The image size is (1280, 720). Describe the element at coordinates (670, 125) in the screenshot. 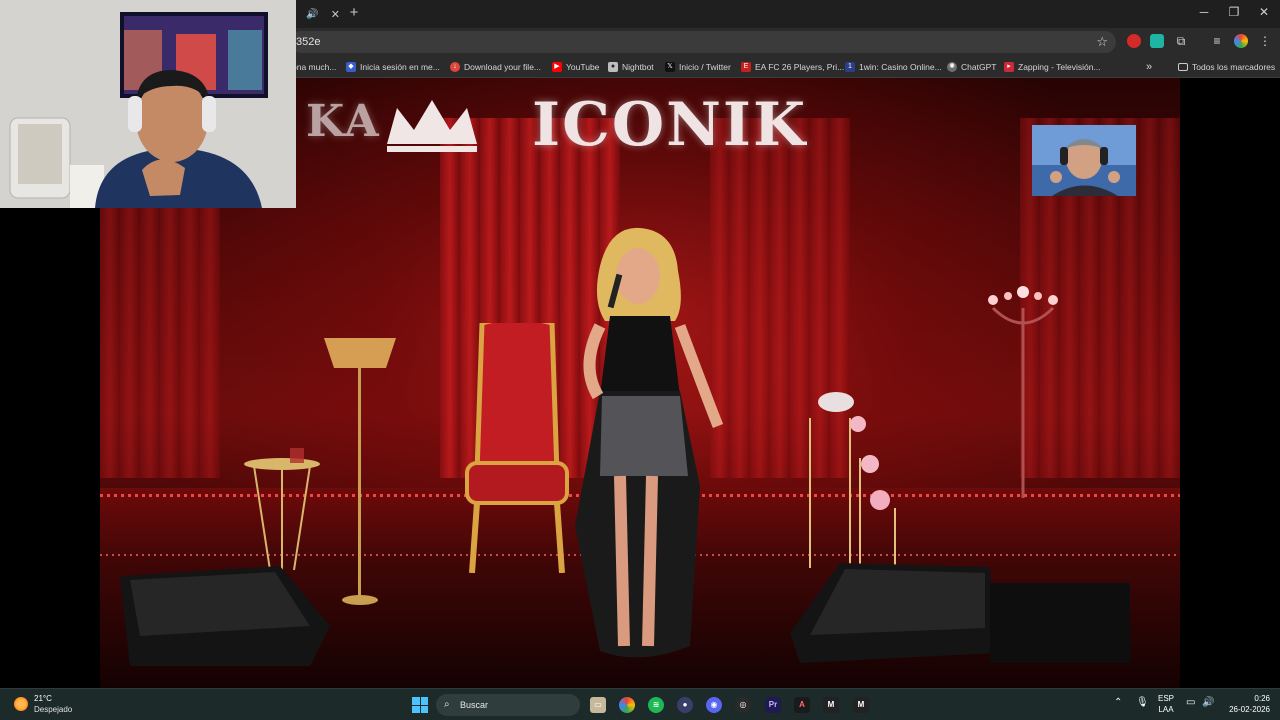

I see `show-logo: ICONIK` at that location.